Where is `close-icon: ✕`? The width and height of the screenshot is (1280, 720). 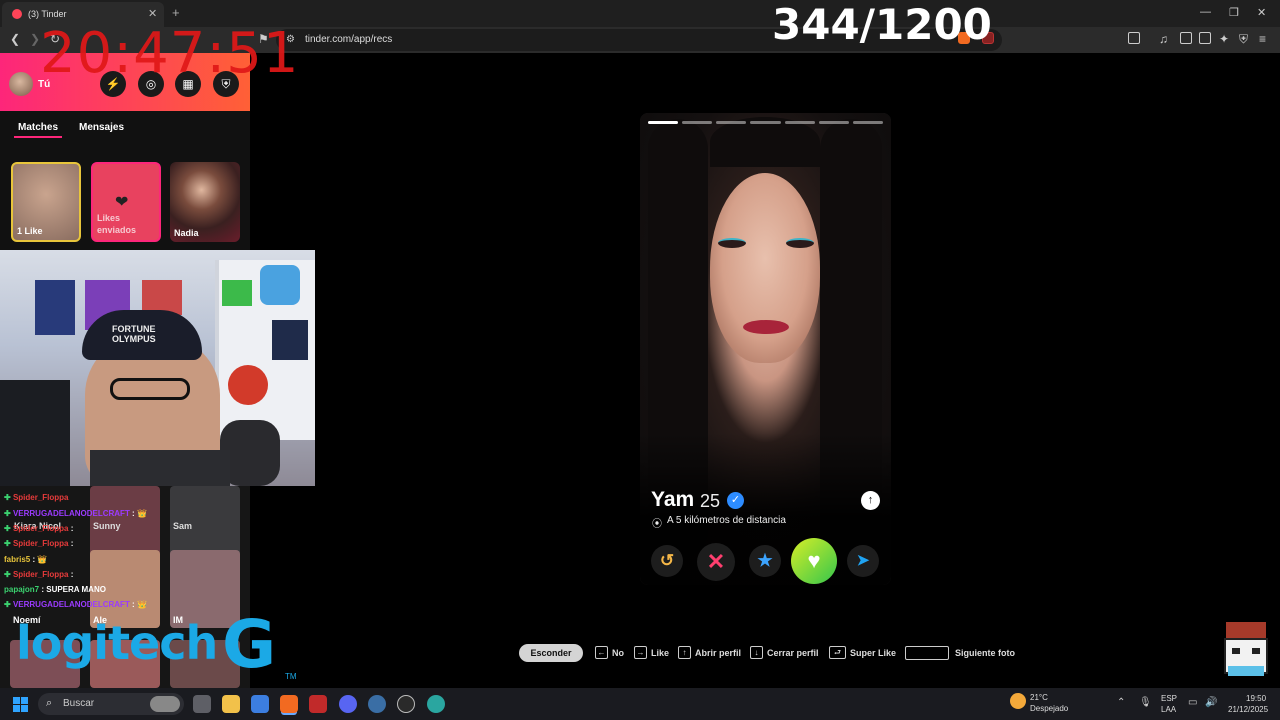 close-icon: ✕ is located at coordinates (716, 561).